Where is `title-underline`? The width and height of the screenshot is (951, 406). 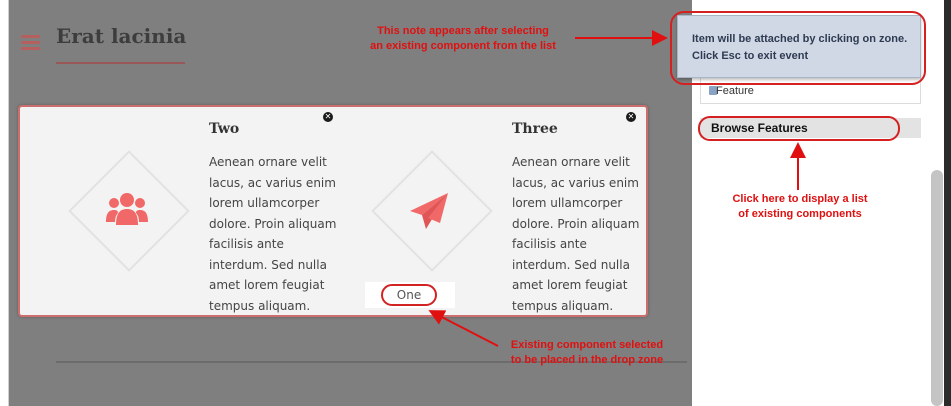 title-underline is located at coordinates (120, 63).